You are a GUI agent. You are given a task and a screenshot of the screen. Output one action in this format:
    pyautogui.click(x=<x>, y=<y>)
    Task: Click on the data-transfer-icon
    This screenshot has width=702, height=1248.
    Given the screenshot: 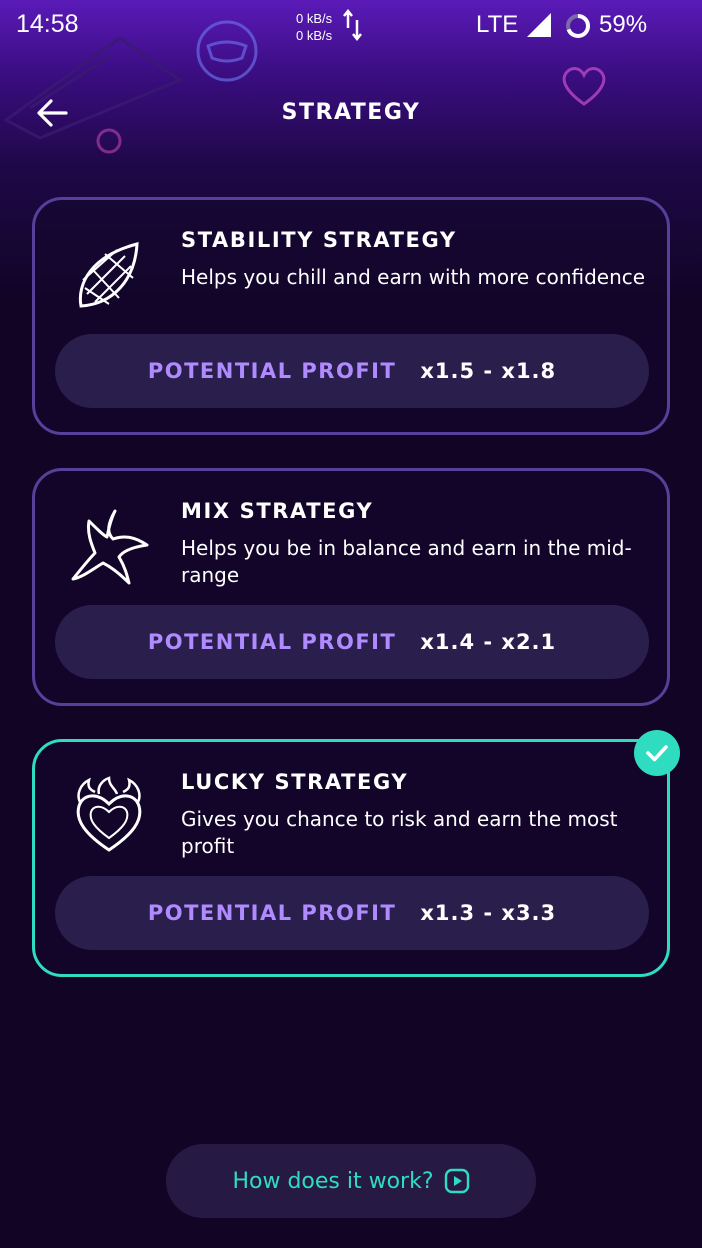 What is the action you would take?
    pyautogui.click(x=352, y=25)
    